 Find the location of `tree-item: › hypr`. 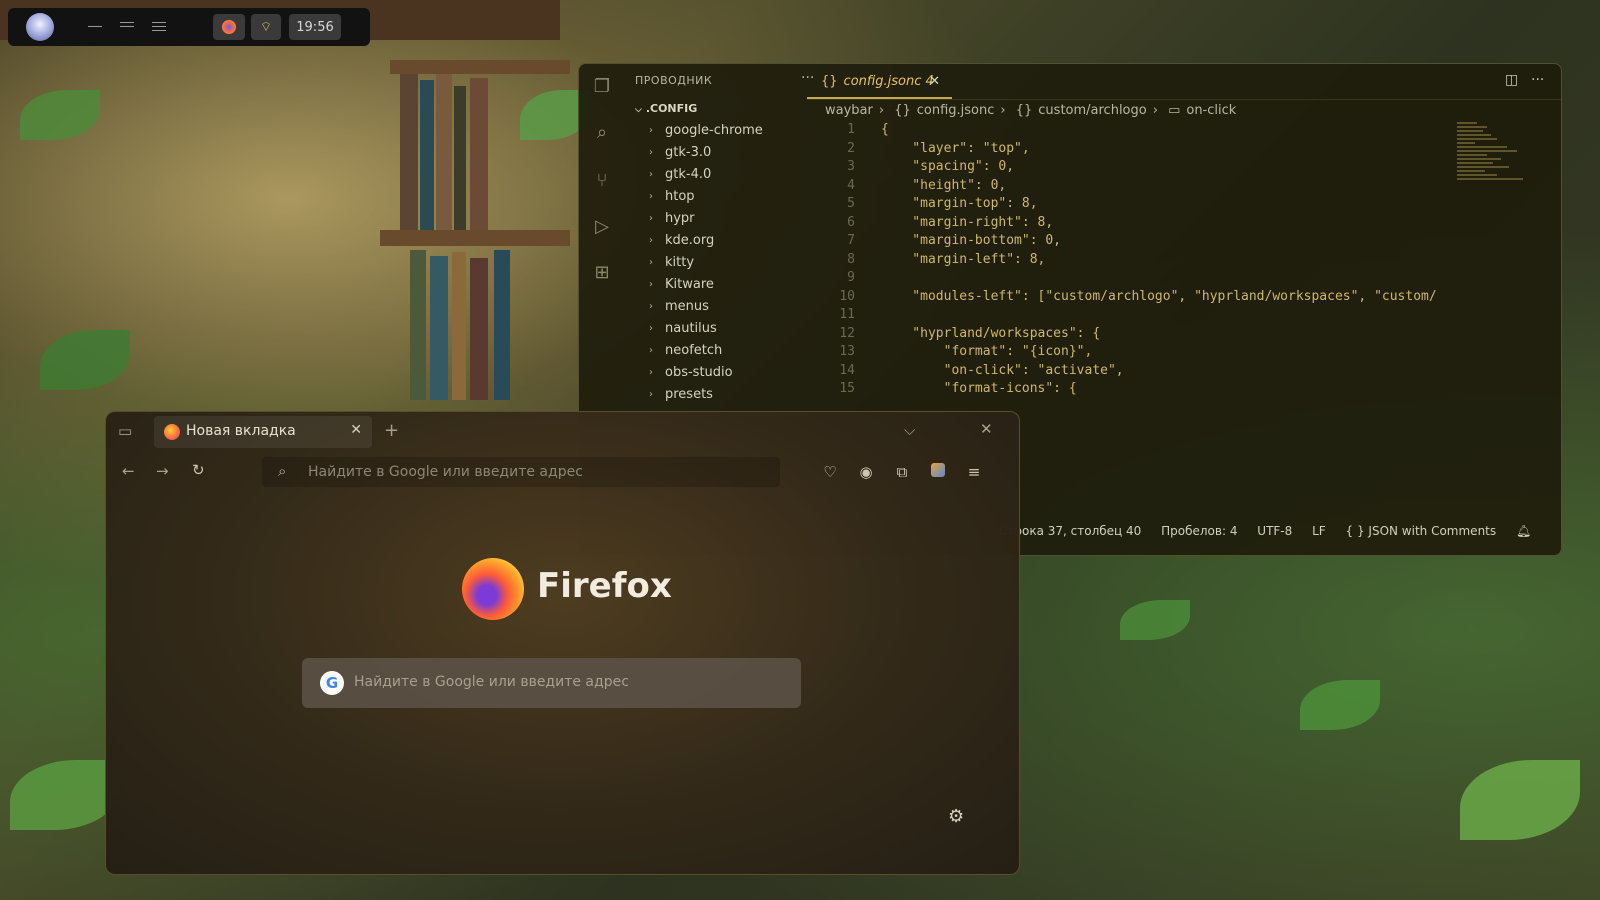

tree-item: › hypr is located at coordinates (729, 219).